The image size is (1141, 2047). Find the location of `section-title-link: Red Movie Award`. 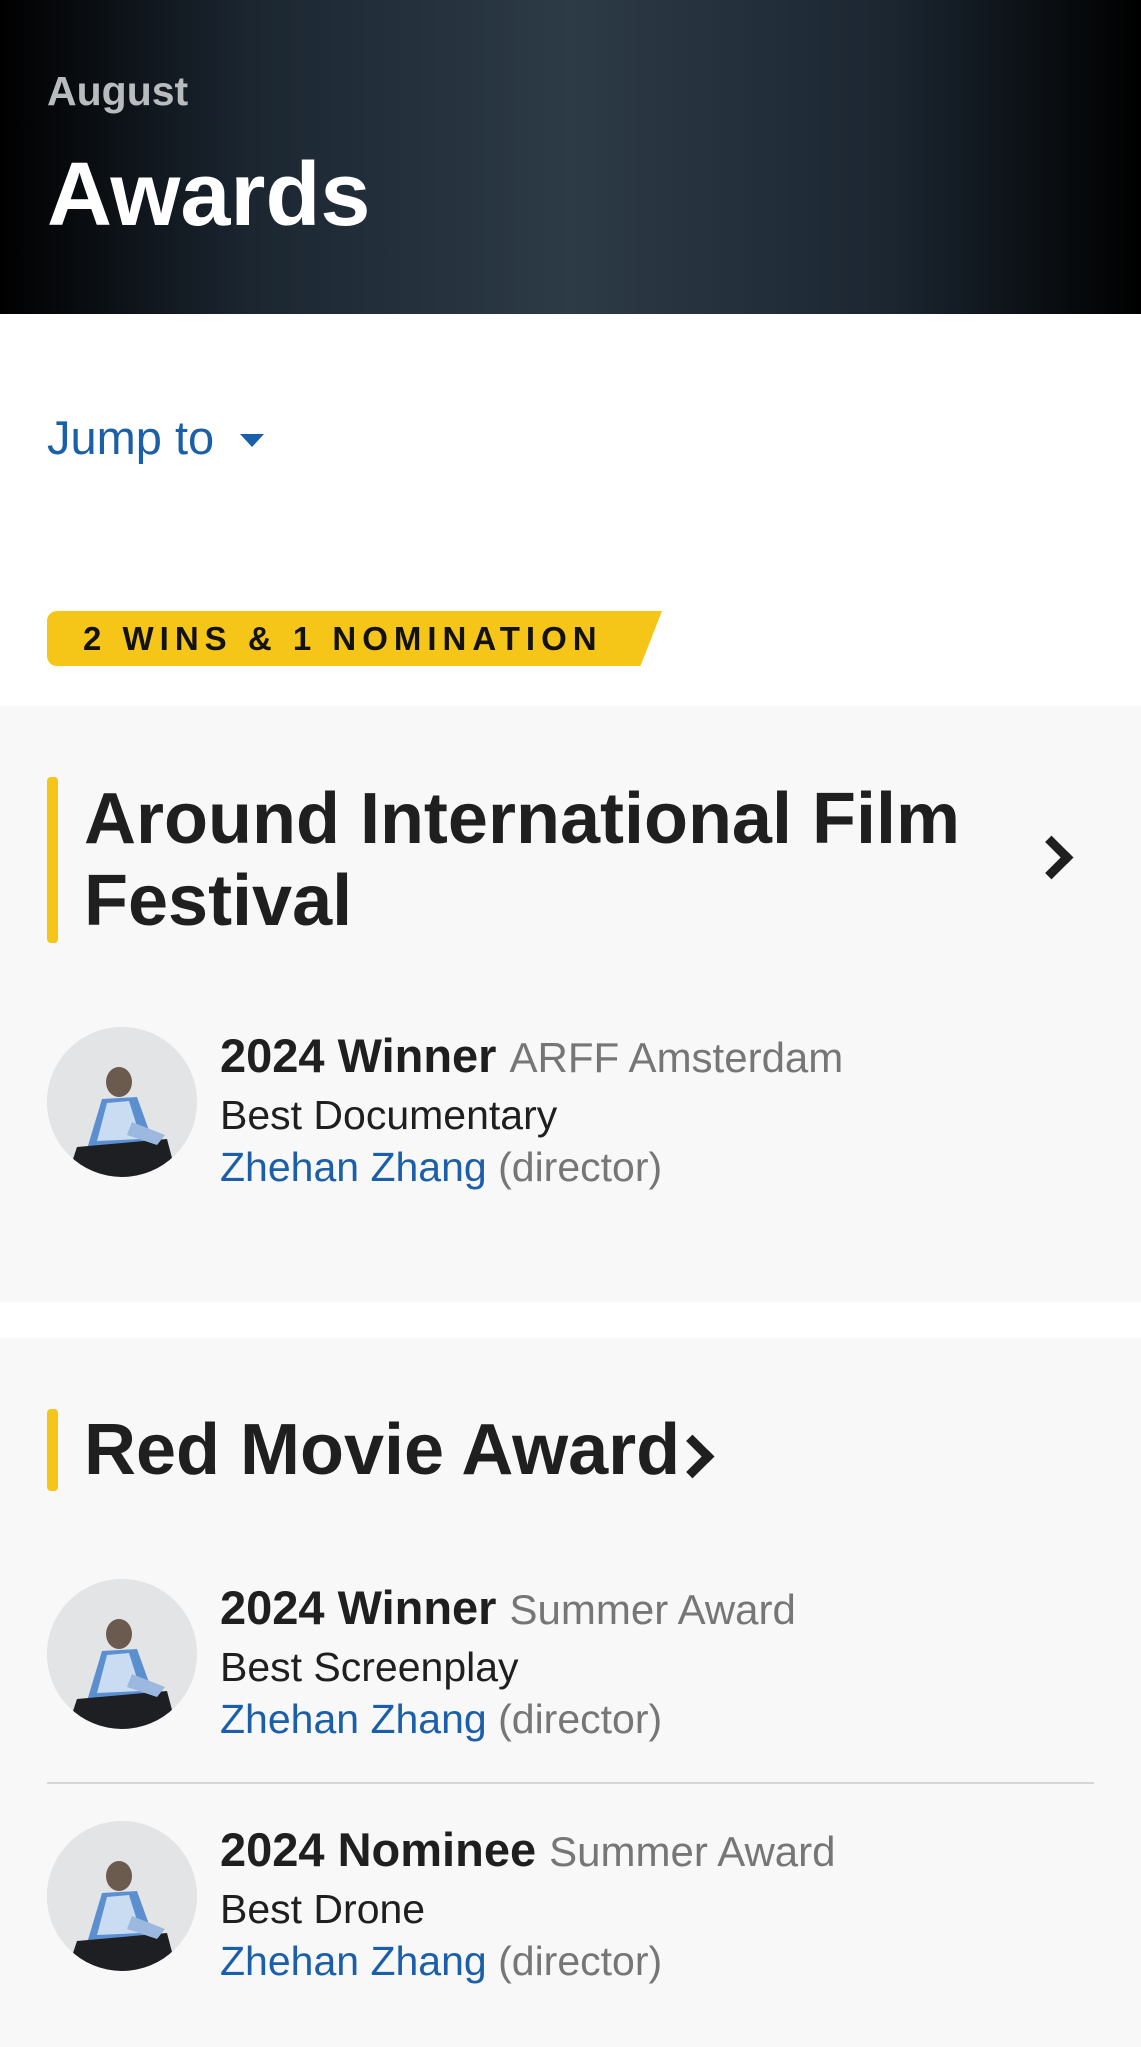

section-title-link: Red Movie Award is located at coordinates (382, 1450).